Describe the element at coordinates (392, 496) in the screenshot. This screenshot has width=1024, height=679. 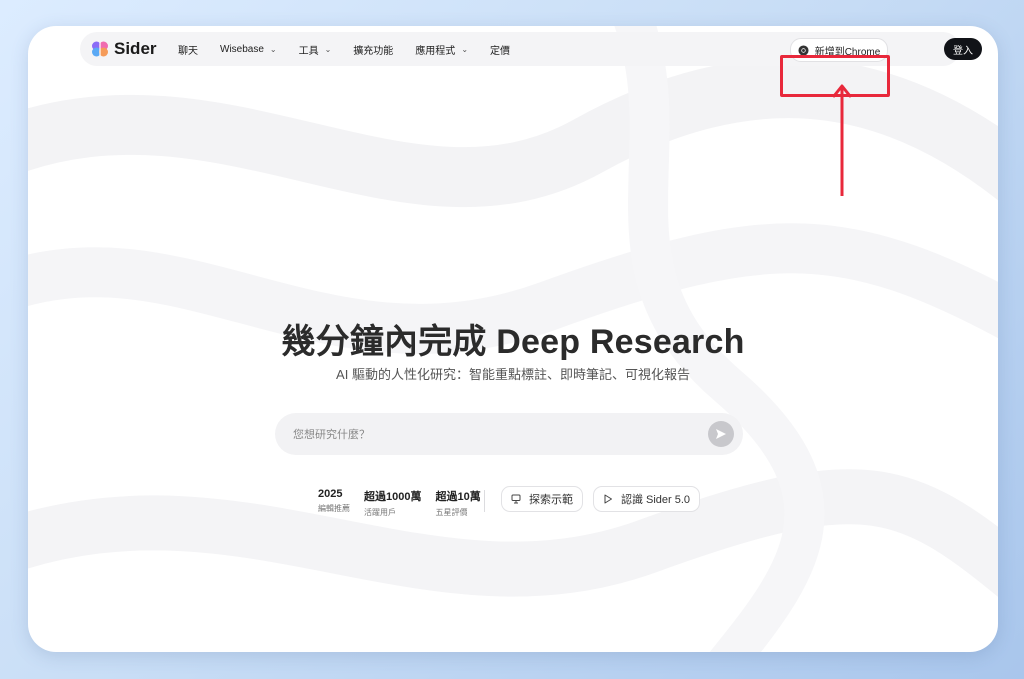
I see `stat-value: 超過1000萬` at that location.